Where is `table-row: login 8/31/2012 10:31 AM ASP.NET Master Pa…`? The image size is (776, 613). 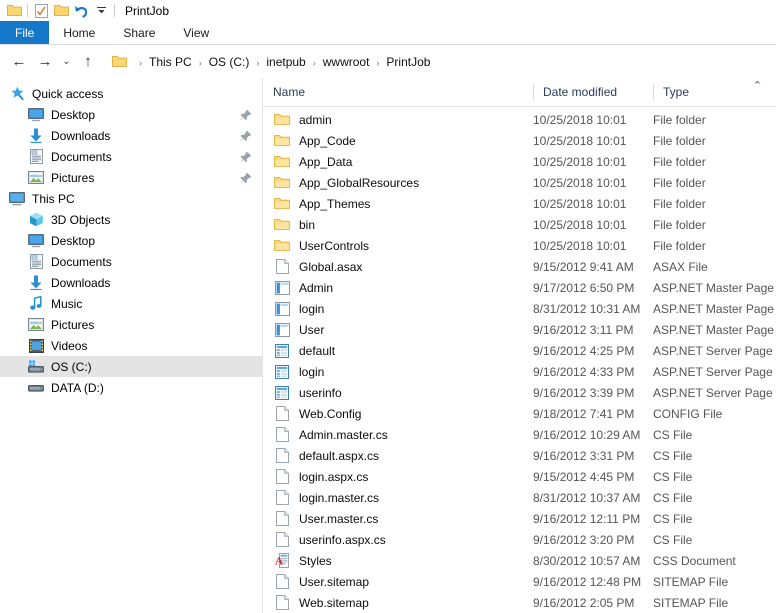
table-row: login 8/31/2012 10:31 AM ASP.NET Master Pa… is located at coordinates (519, 308).